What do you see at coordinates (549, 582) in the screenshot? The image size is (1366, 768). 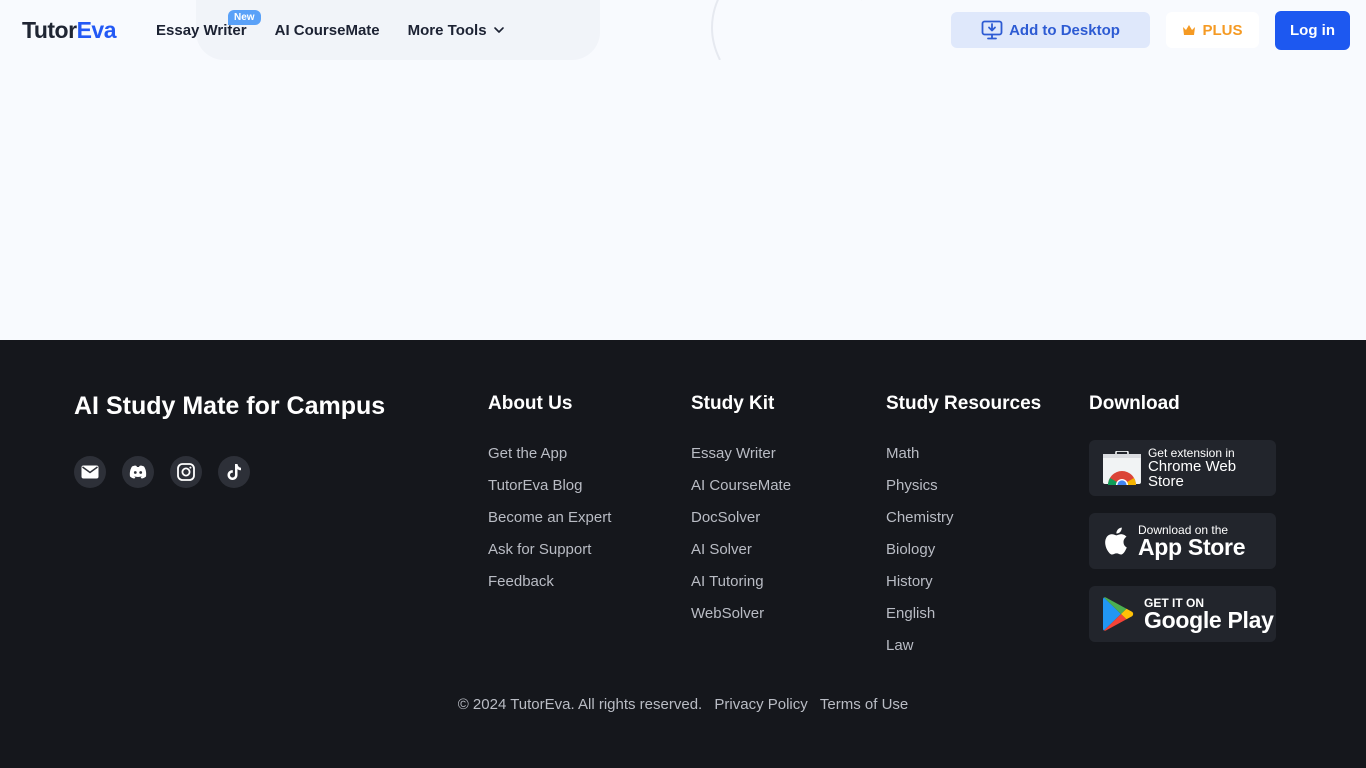 I see `footer-link-feedback: Feedback` at bounding box center [549, 582].